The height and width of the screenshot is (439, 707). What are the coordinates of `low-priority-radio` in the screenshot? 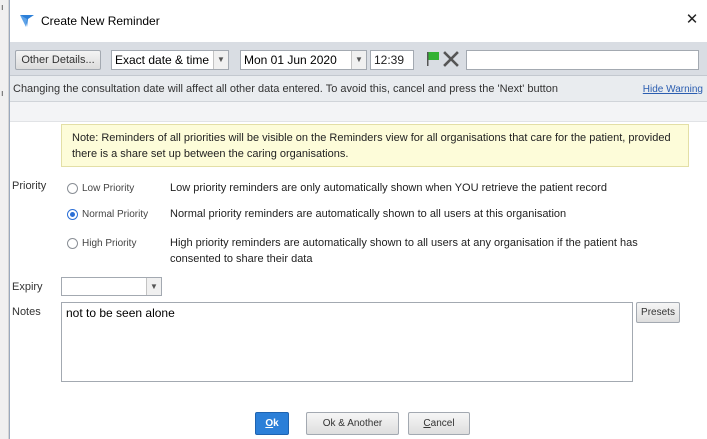 It's located at (72, 188).